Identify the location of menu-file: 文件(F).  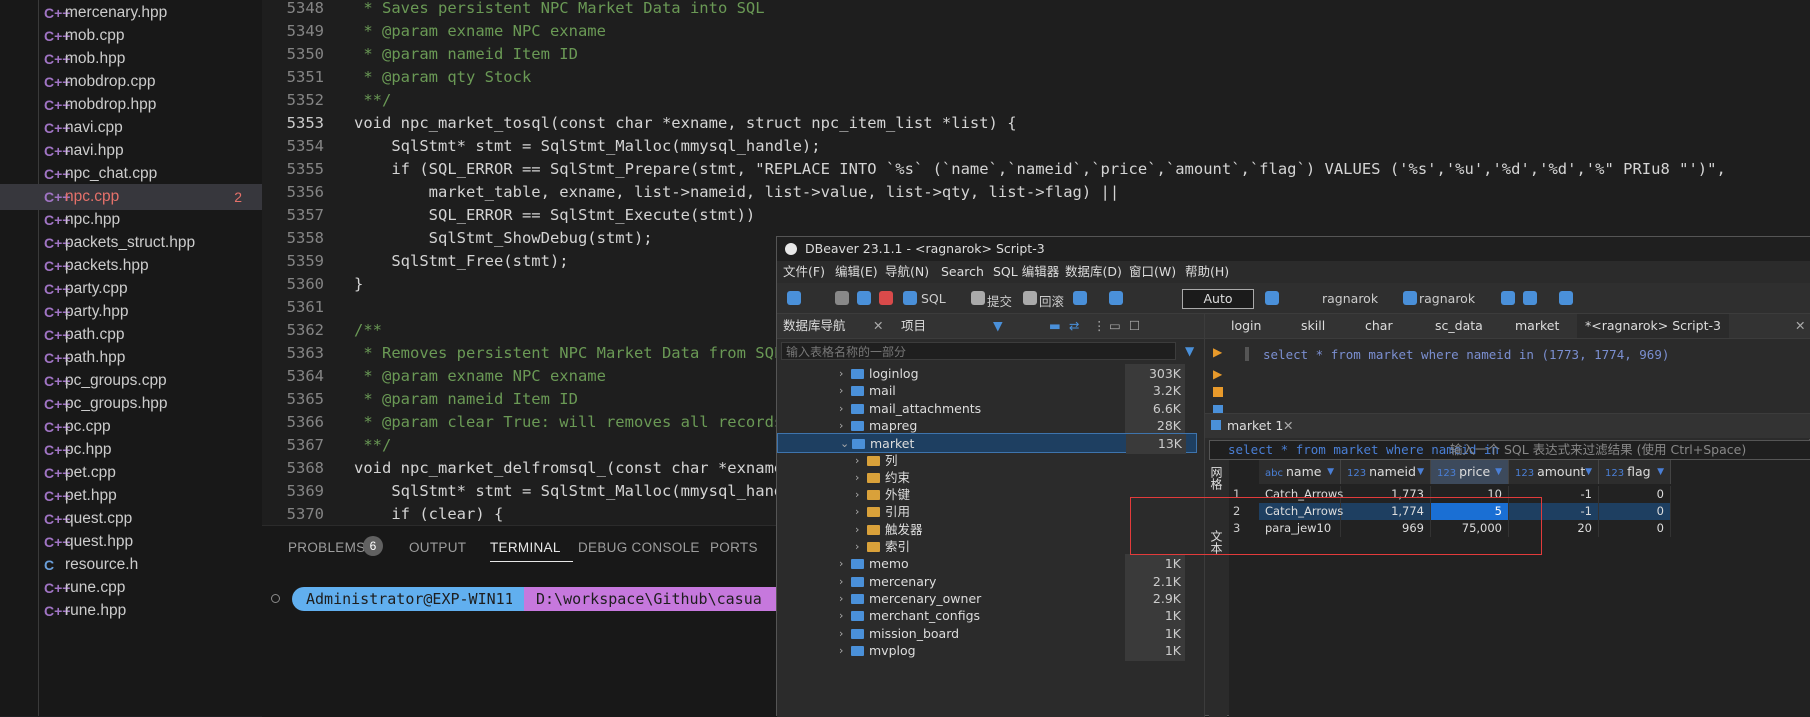
(804, 272).